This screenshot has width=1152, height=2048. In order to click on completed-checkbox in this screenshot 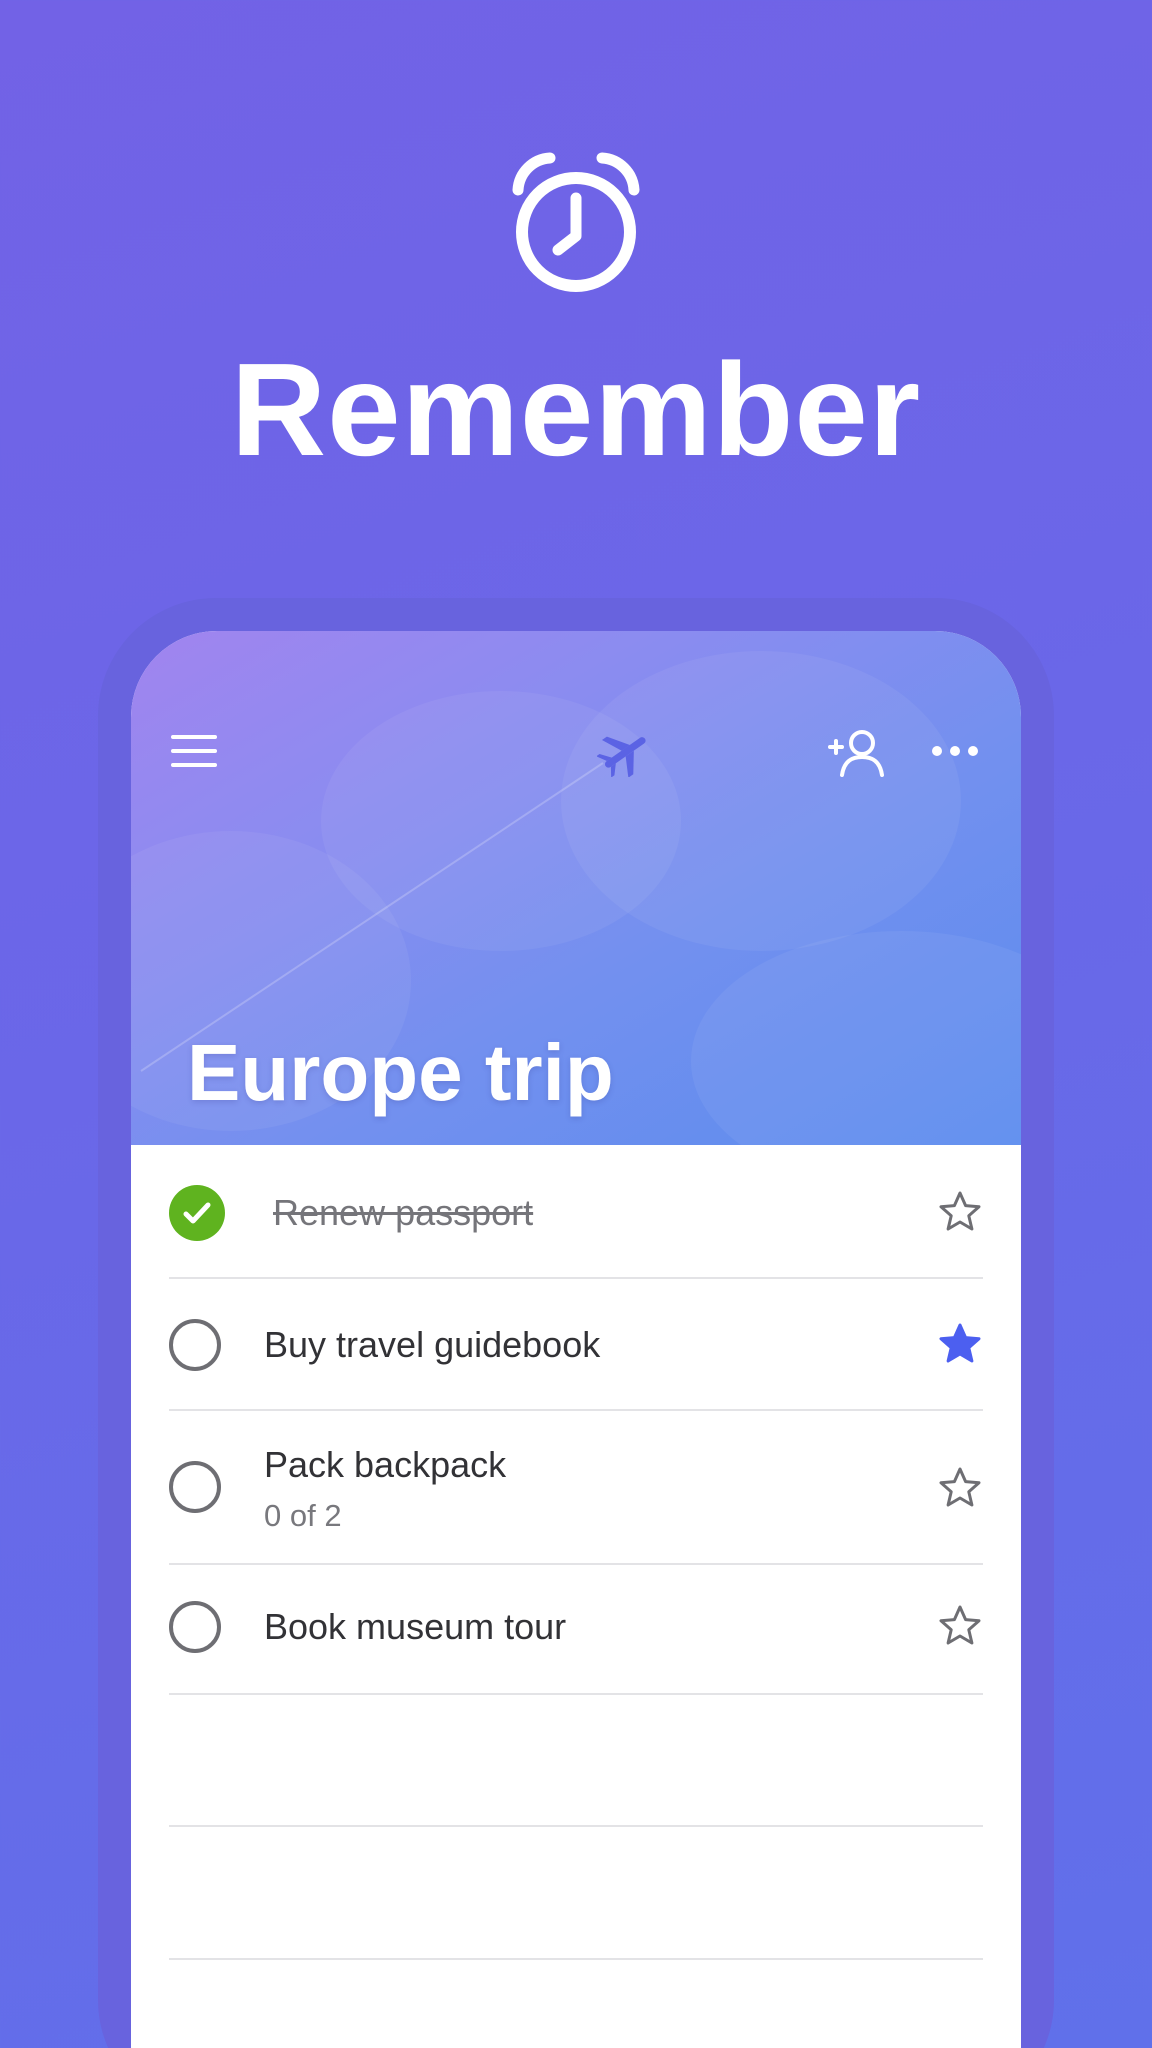, I will do `click(197, 1213)`.